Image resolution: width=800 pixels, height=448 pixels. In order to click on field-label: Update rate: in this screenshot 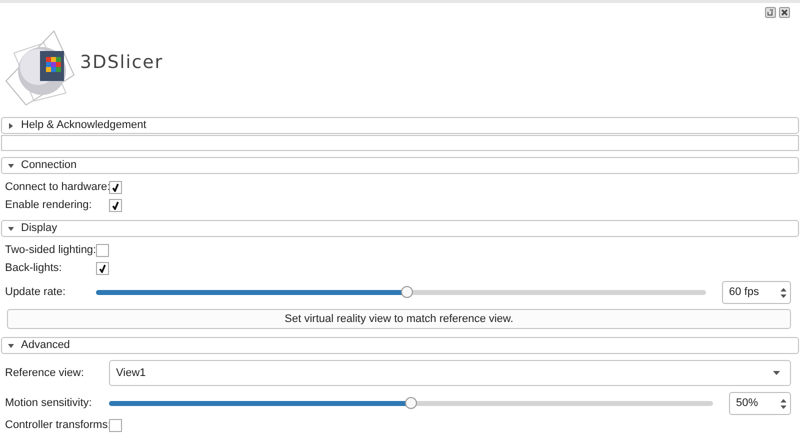, I will do `click(36, 292)`.